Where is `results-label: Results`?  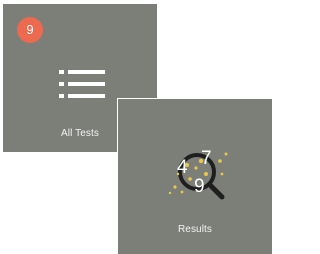
results-label: Results is located at coordinates (195, 229).